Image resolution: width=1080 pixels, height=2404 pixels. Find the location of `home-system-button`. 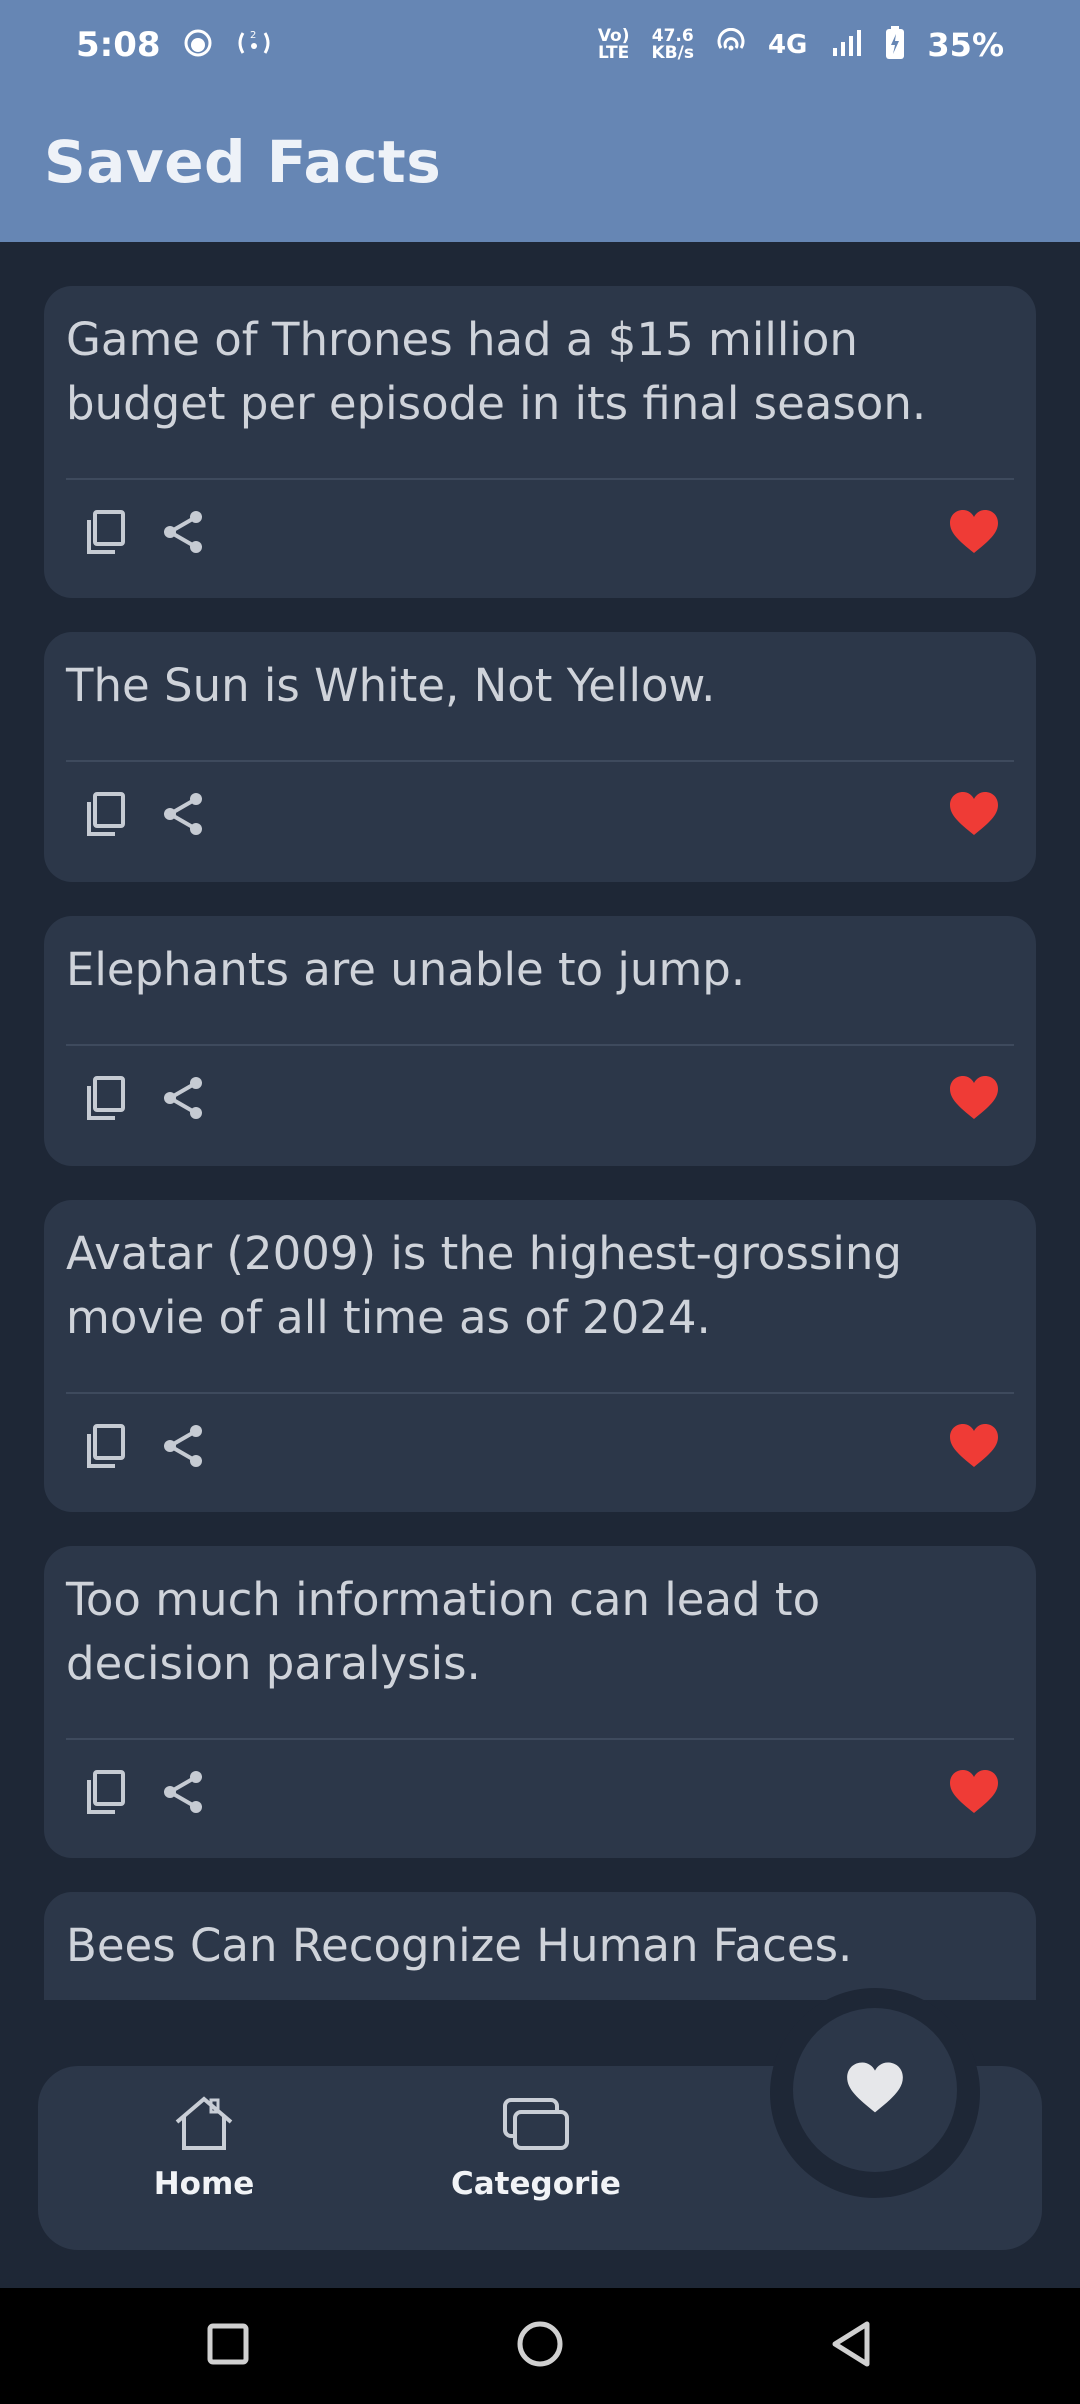

home-system-button is located at coordinates (540, 2346).